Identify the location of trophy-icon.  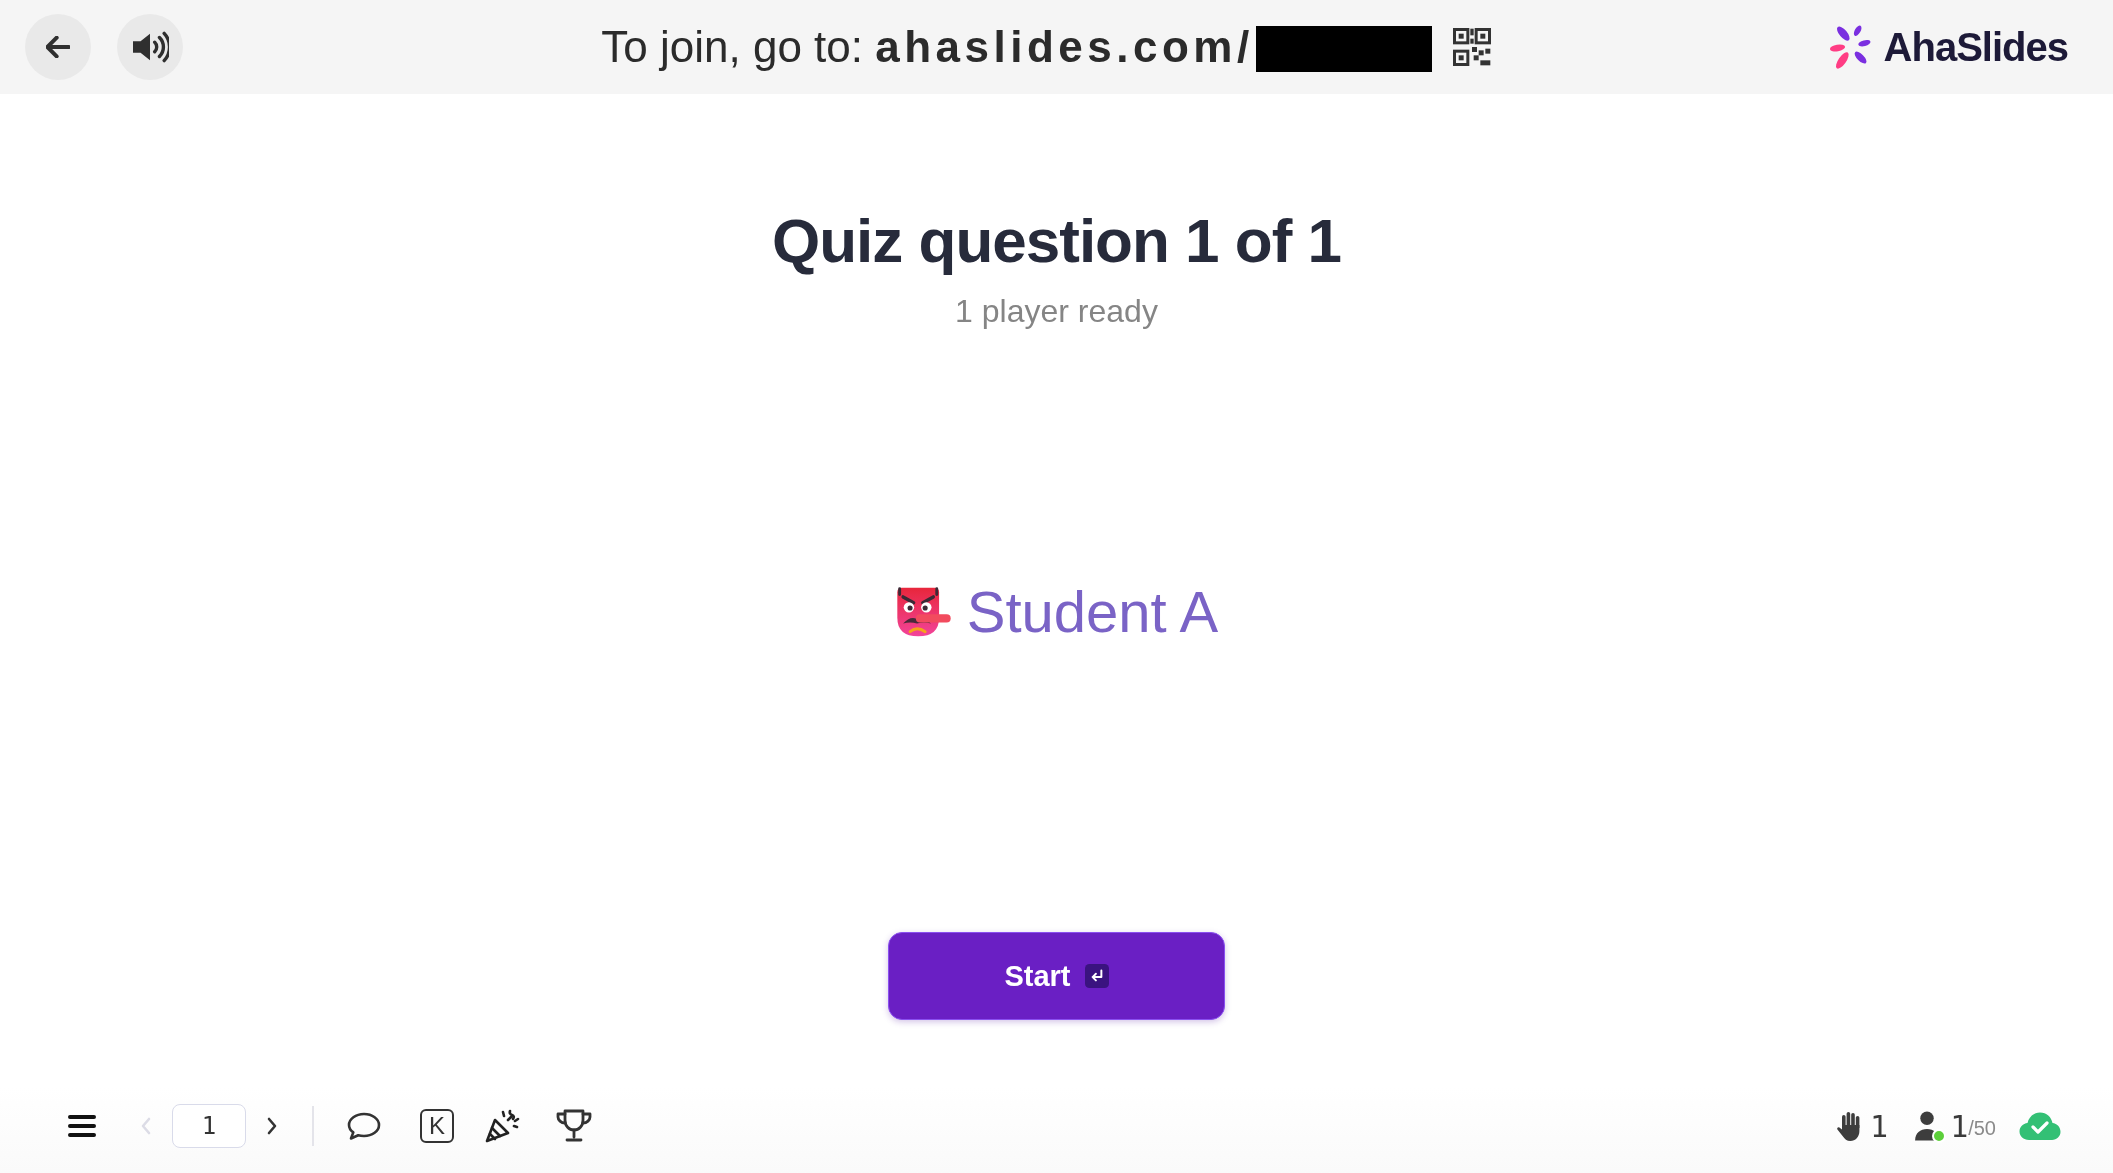
(574, 1126).